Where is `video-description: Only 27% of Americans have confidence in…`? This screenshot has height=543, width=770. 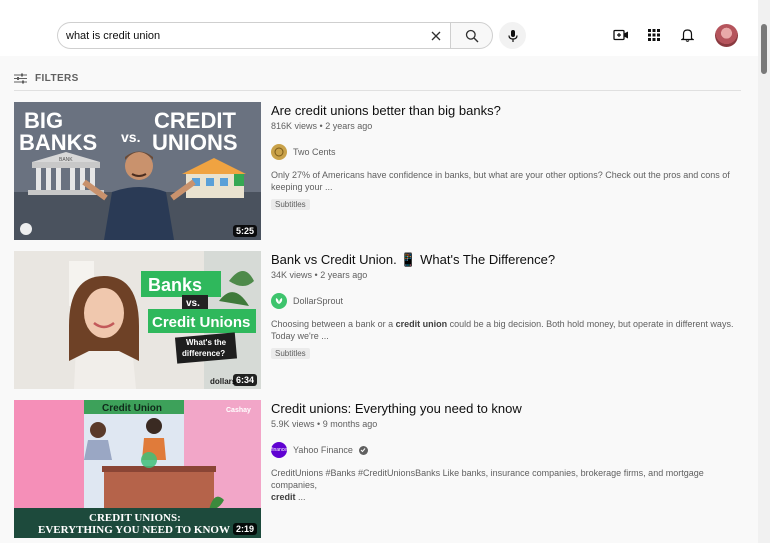 video-description: Only 27% of Americans have confidence in… is located at coordinates (506, 181).